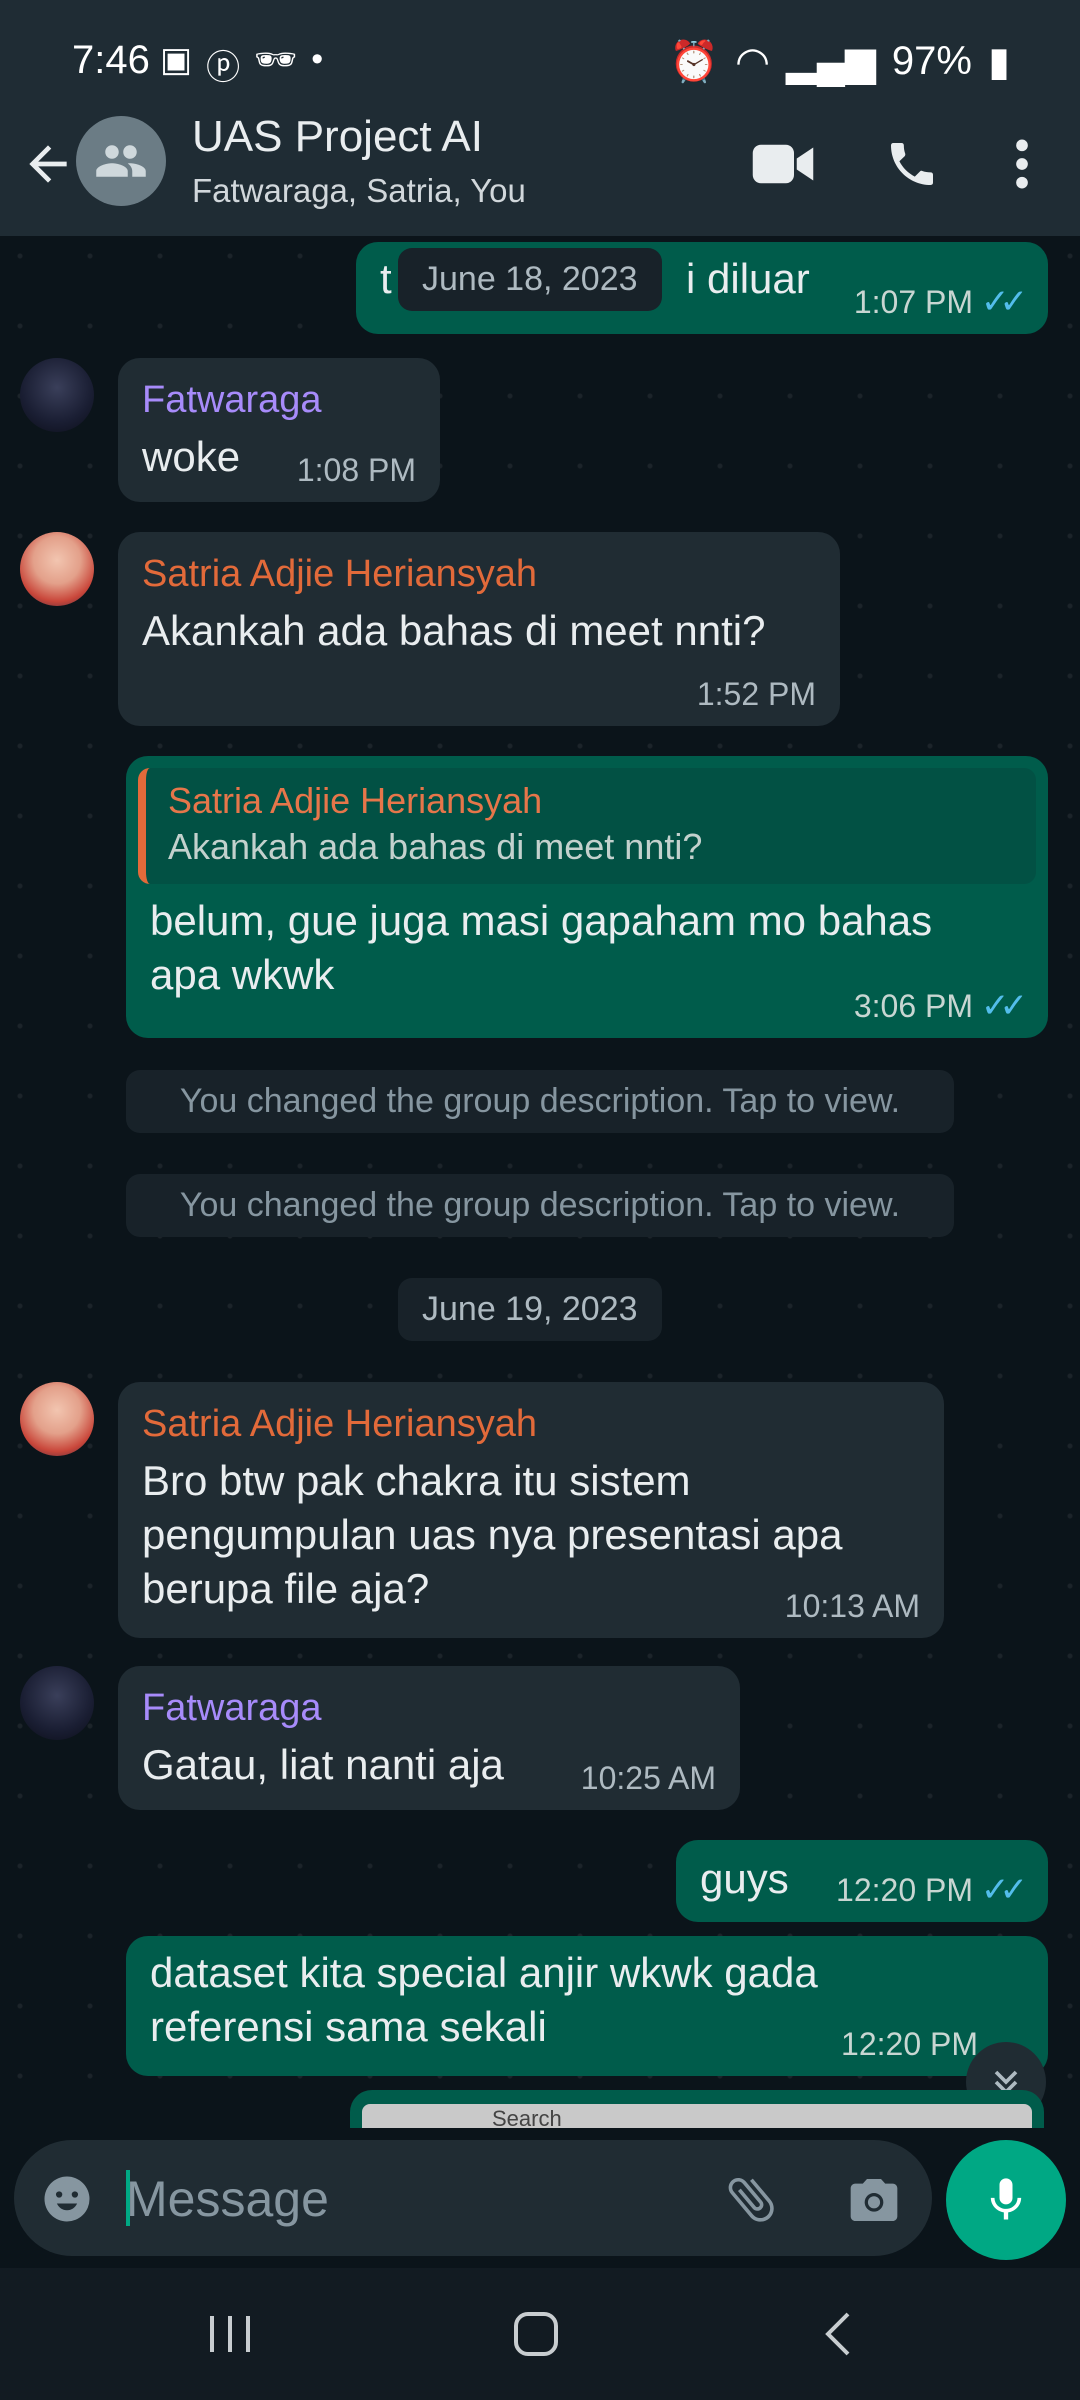 The width and height of the screenshot is (1080, 2400). I want to click on status-time: 7:46, so click(111, 60).